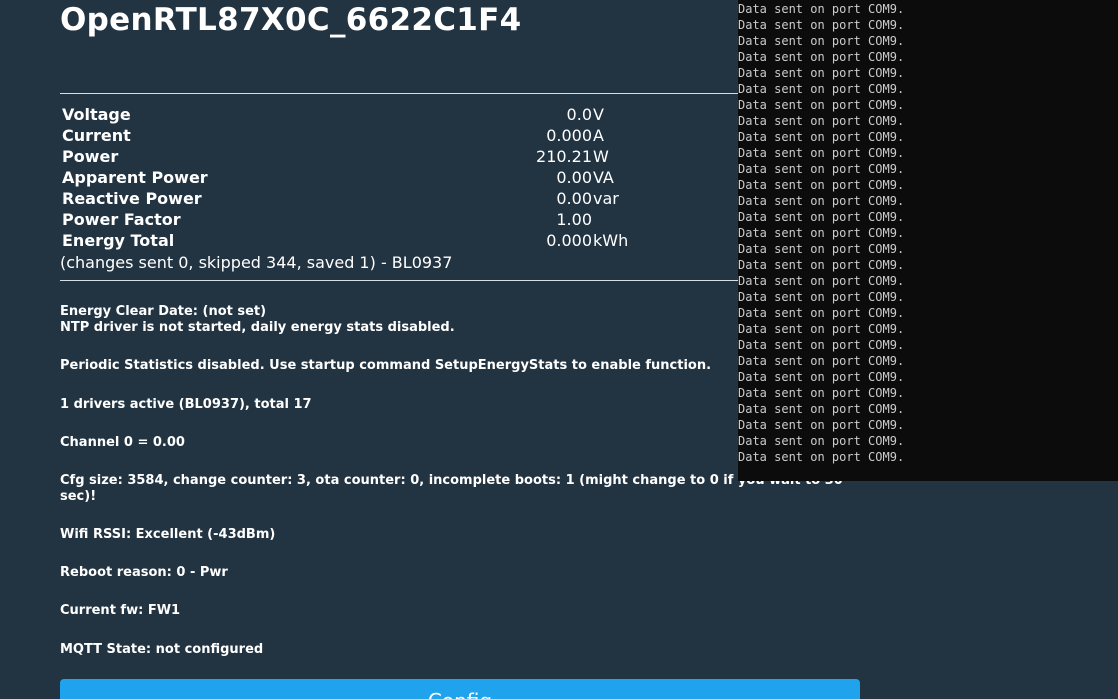 This screenshot has height=699, width=1118. What do you see at coordinates (118, 240) in the screenshot?
I see `measurement-label: Energy Total` at bounding box center [118, 240].